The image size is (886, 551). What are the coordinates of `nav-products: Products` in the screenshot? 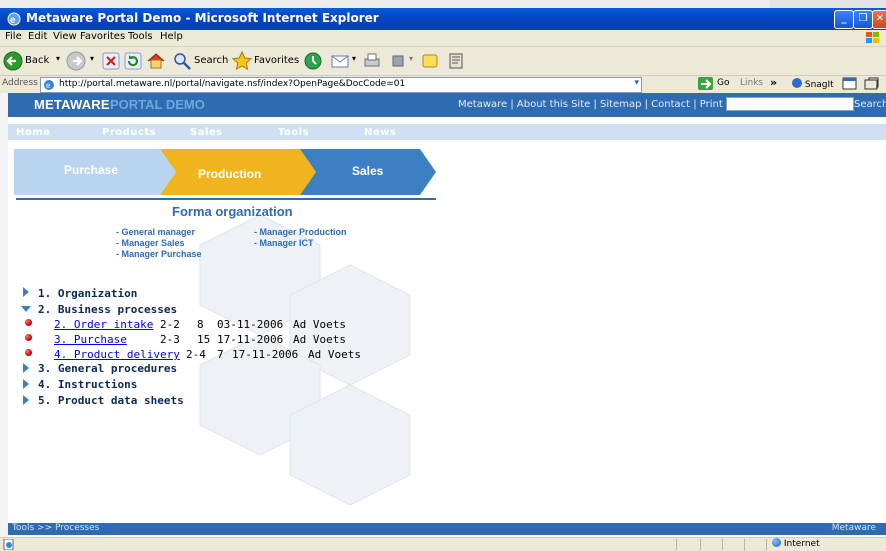 It's located at (129, 132).